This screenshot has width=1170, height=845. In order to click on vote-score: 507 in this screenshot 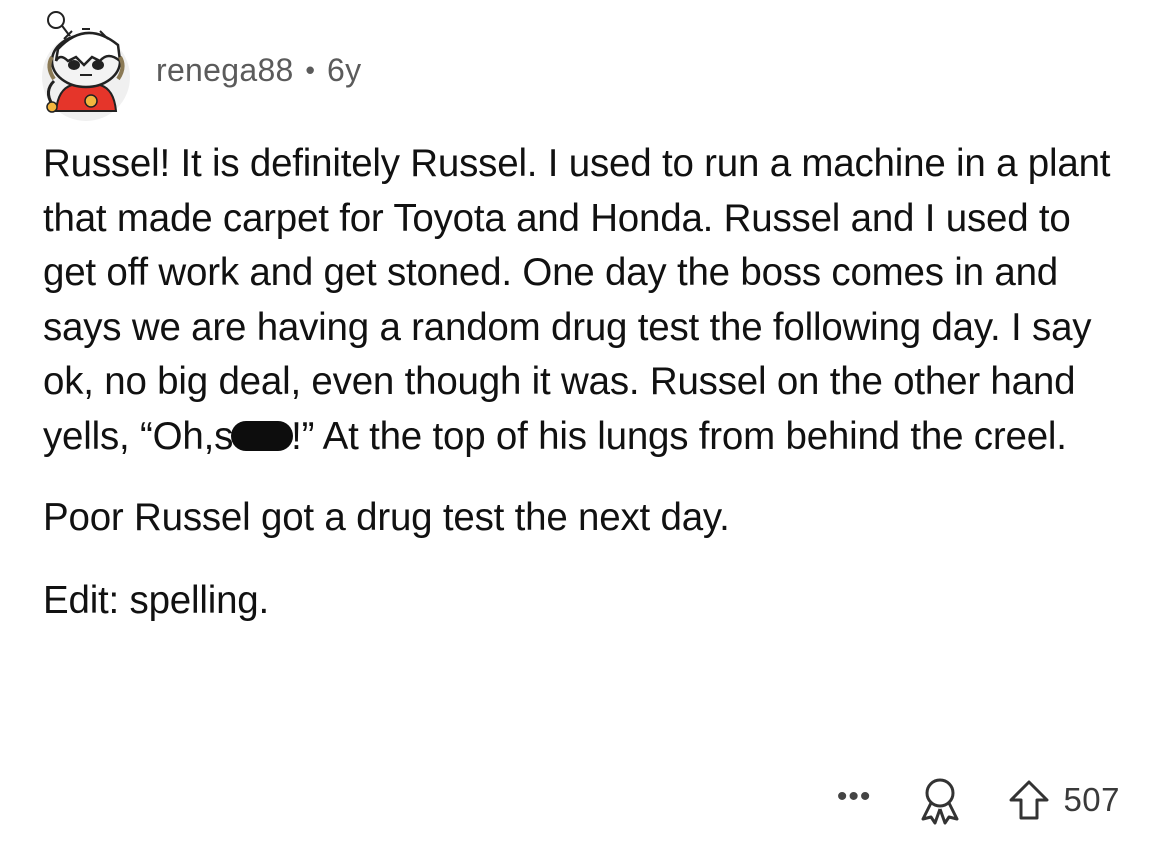, I will do `click(1091, 799)`.